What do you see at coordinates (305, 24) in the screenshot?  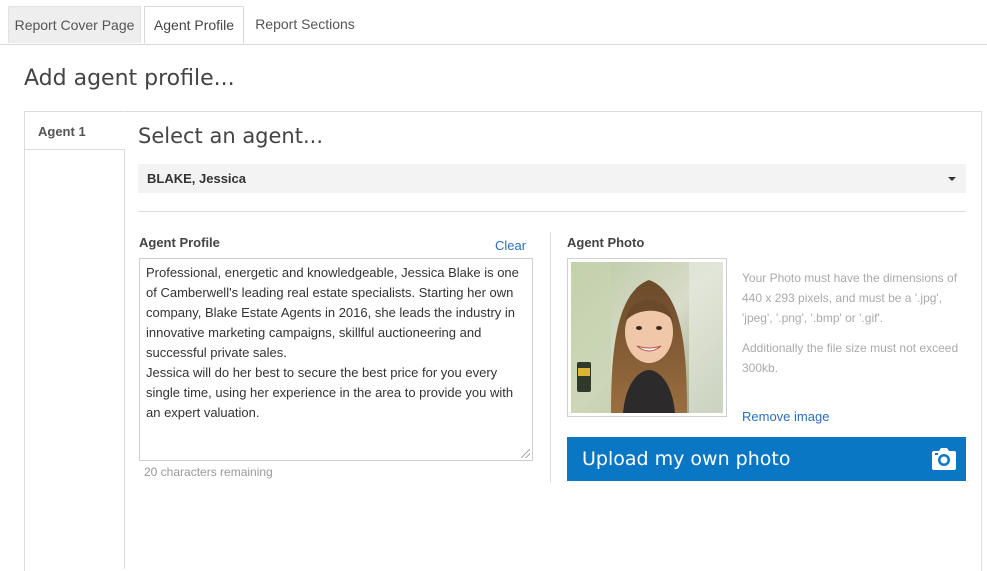 I see `tab-report-sections: Report Sections` at bounding box center [305, 24].